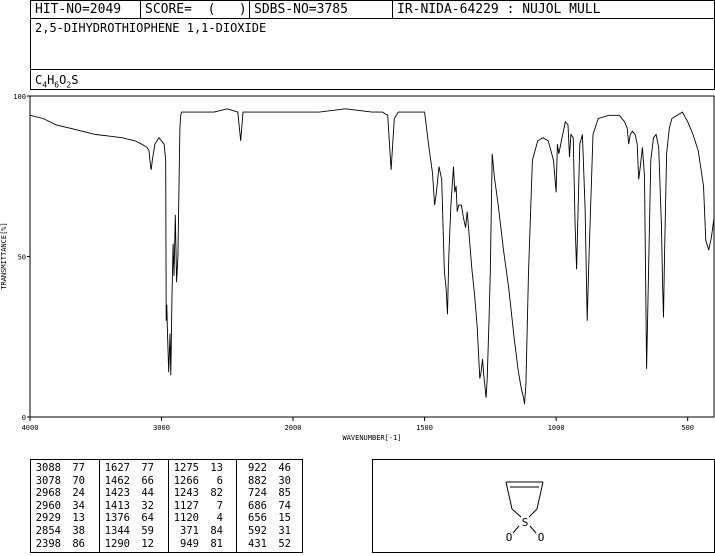 The height and width of the screenshot is (556, 715). I want to click on peak-row: 1344 59, so click(134, 531).